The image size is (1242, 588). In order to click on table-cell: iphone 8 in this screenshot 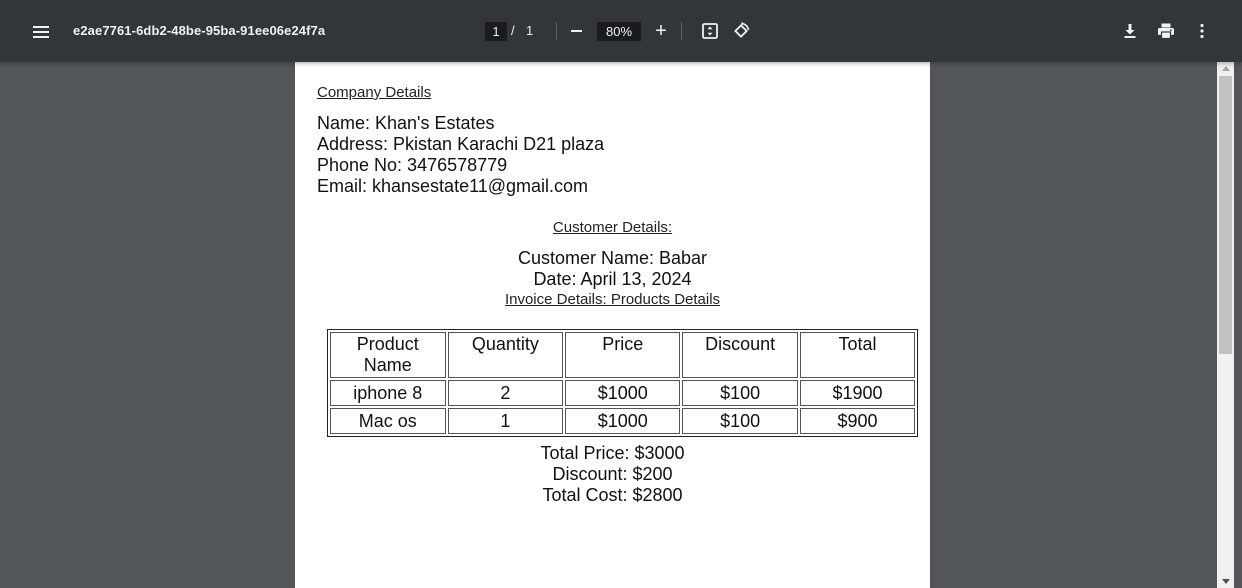, I will do `click(388, 393)`.